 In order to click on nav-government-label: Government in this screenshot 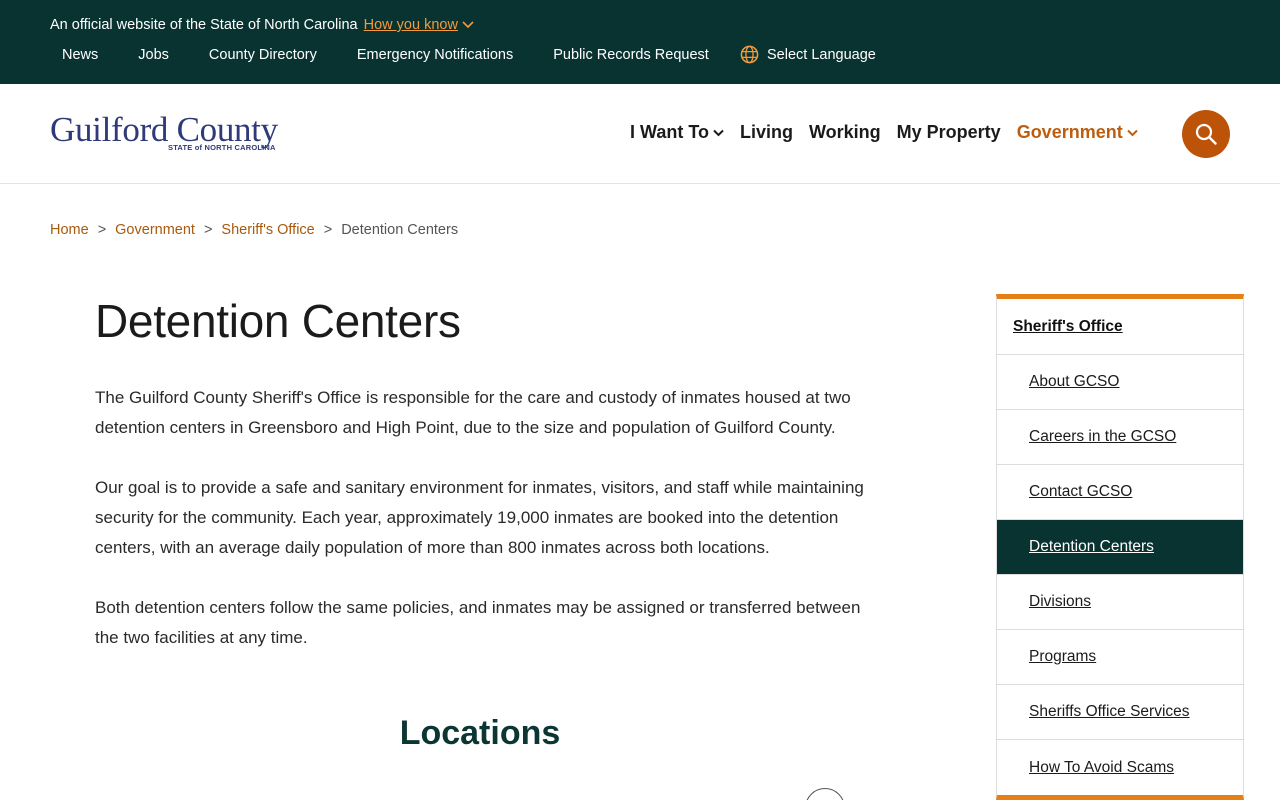, I will do `click(1069, 132)`.